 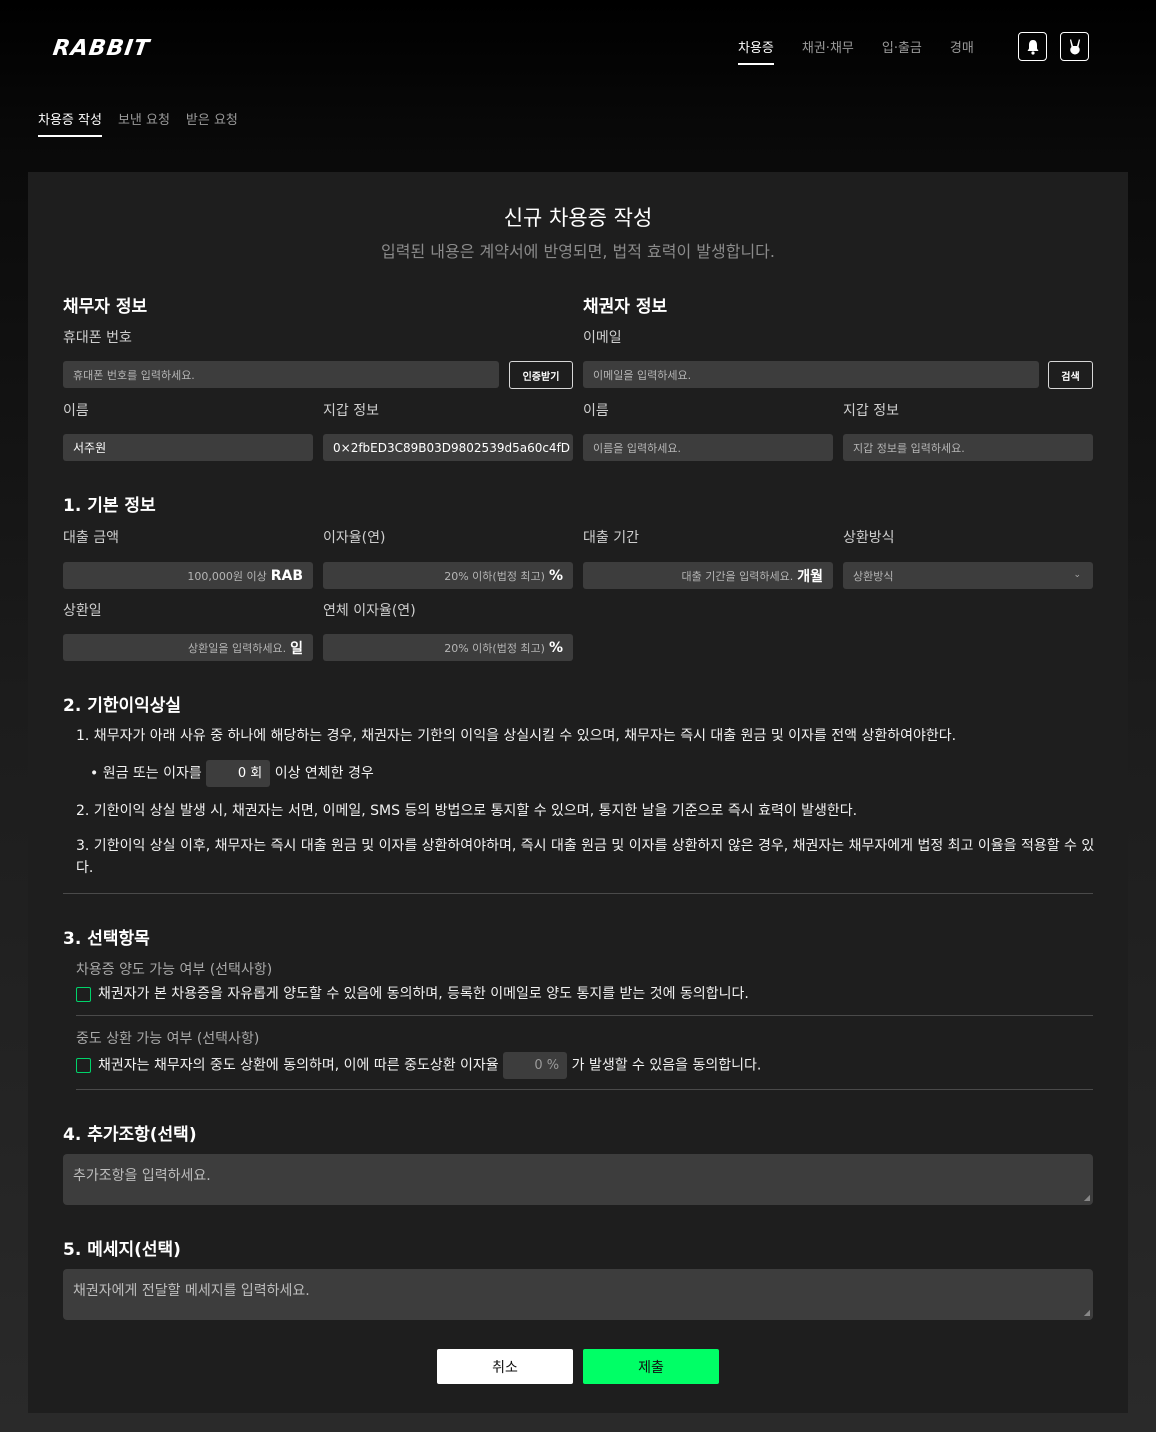 What do you see at coordinates (553, 1065) in the screenshot?
I see `early-repay-rate-unit: %` at bounding box center [553, 1065].